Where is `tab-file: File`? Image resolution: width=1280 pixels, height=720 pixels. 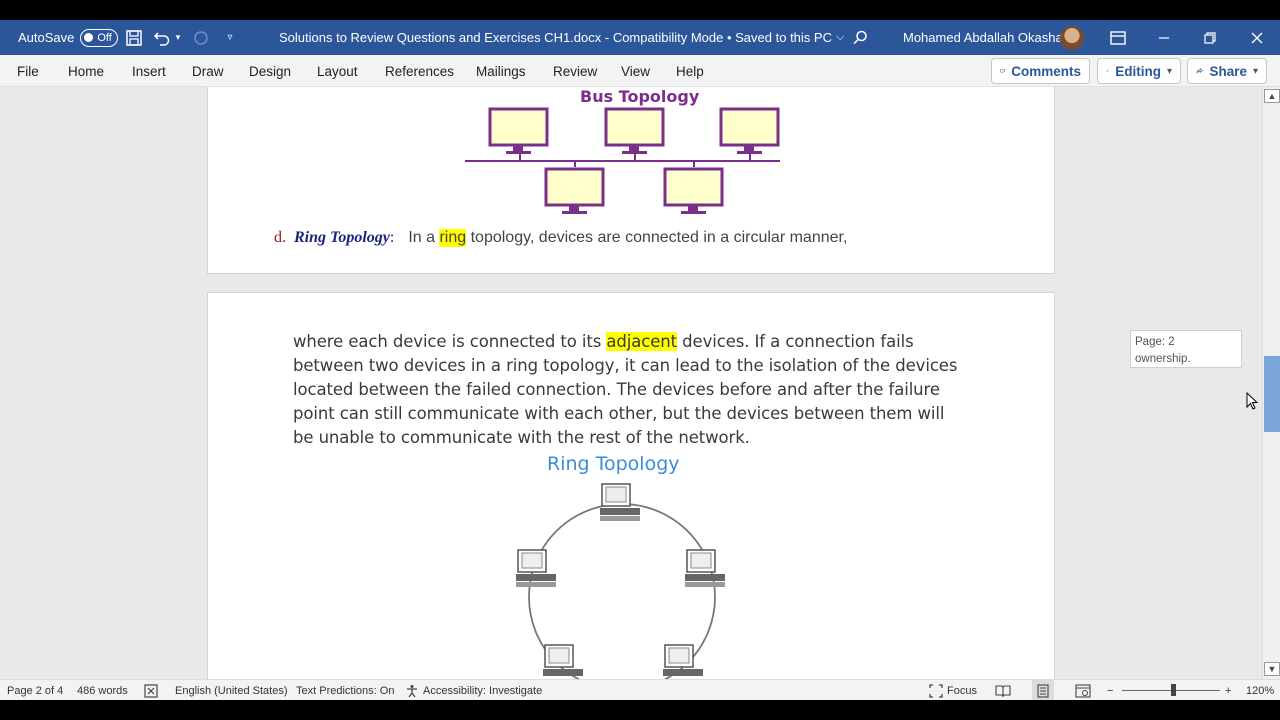 tab-file: File is located at coordinates (28, 71).